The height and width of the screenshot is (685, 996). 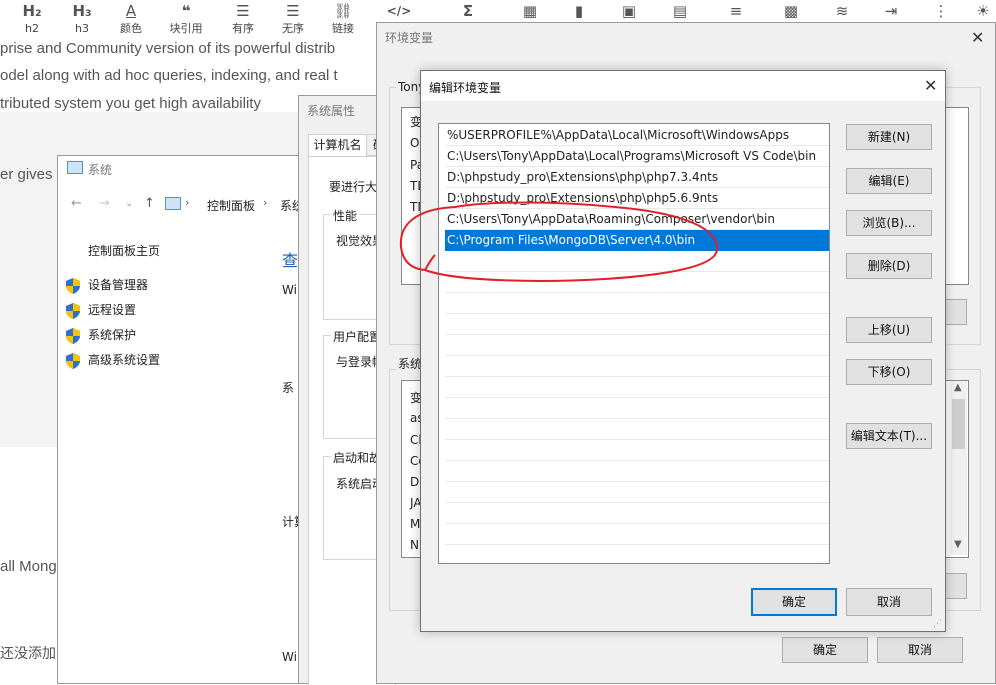 I want to click on move-up-button: 上移(U), so click(x=889, y=330).